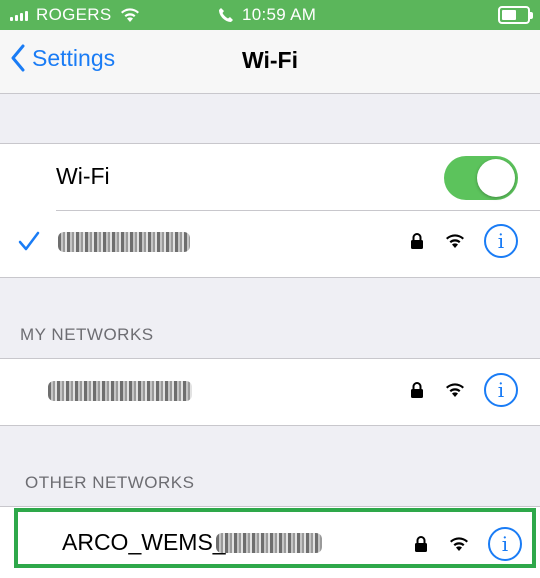 This screenshot has width=540, height=578. I want to click on network-name: ARCO_WEMS_, so click(144, 542).